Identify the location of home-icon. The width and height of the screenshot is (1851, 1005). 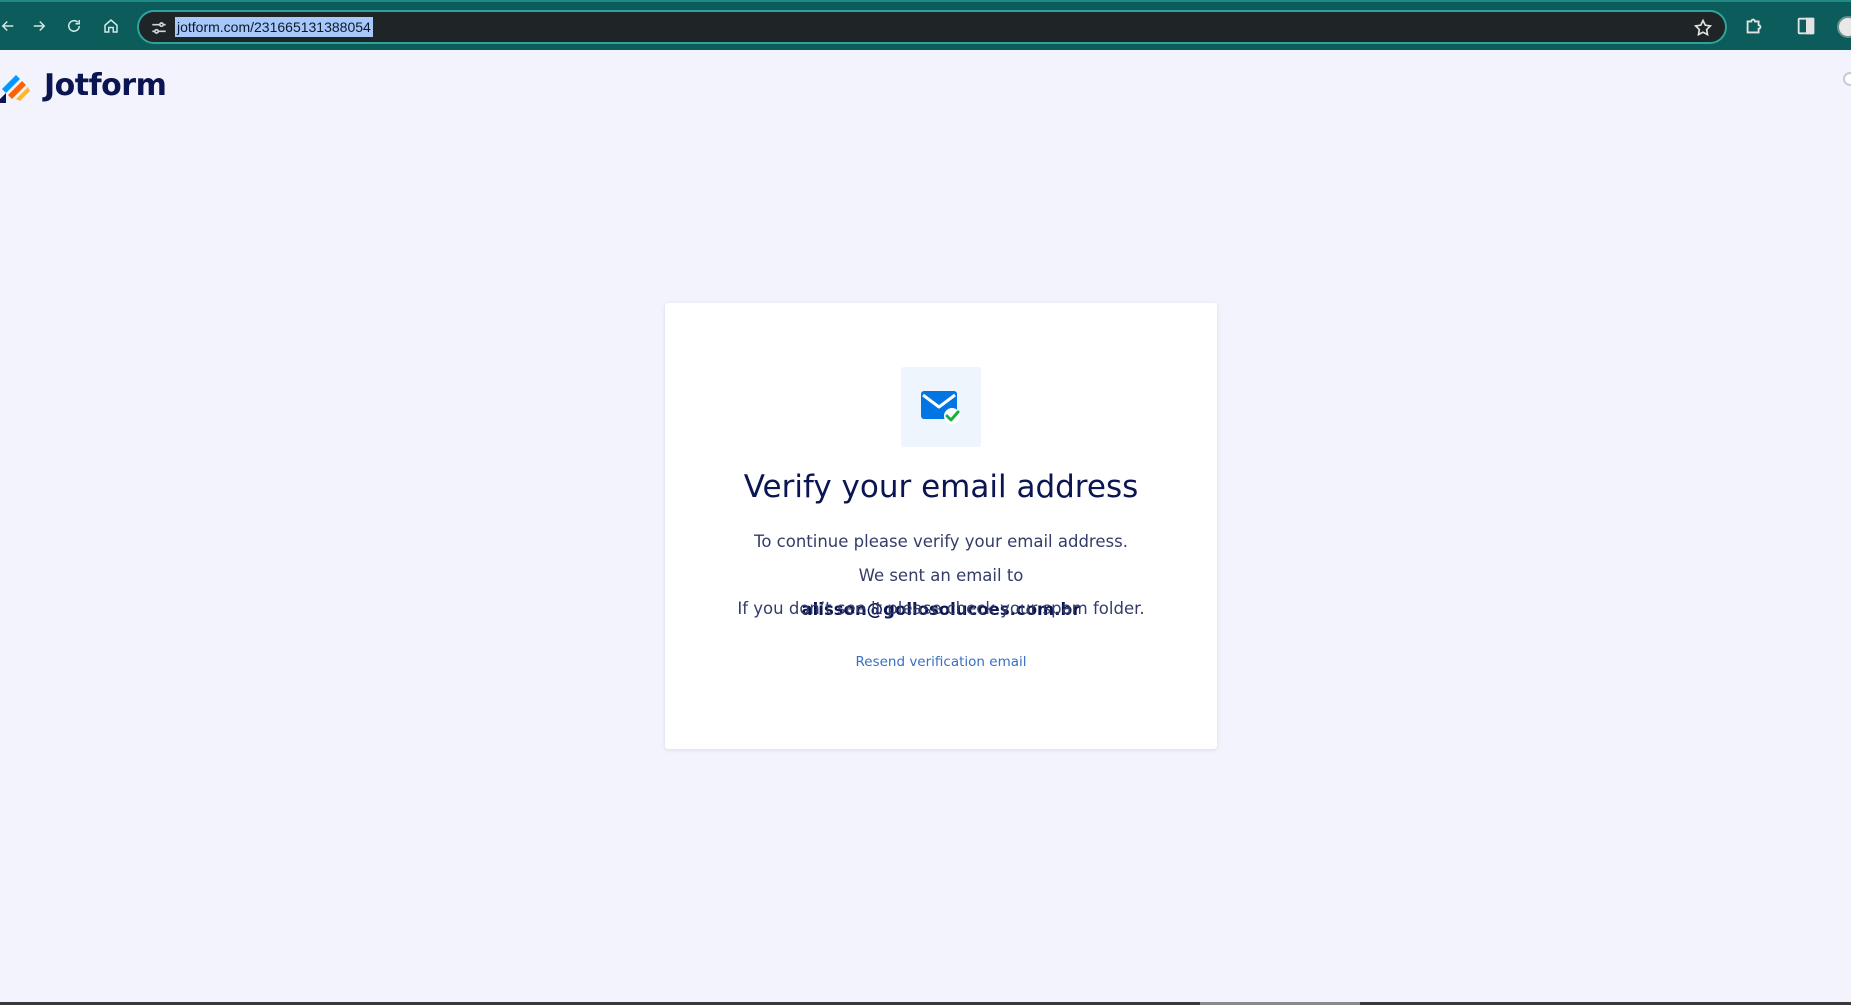
(111, 26).